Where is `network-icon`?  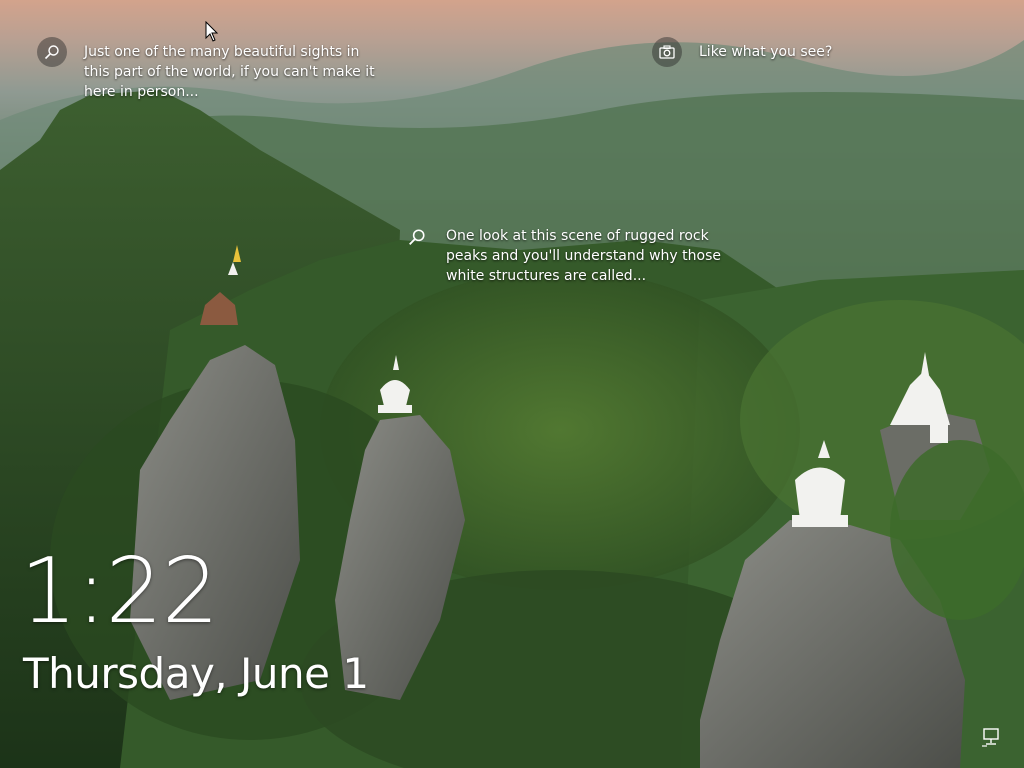 network-icon is located at coordinates (992, 737).